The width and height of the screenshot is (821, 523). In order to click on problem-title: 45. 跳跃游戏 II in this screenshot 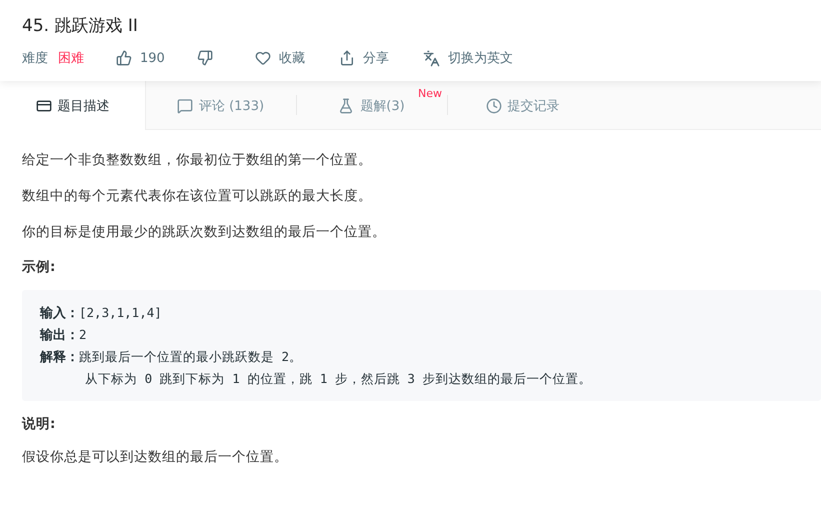, I will do `click(80, 26)`.